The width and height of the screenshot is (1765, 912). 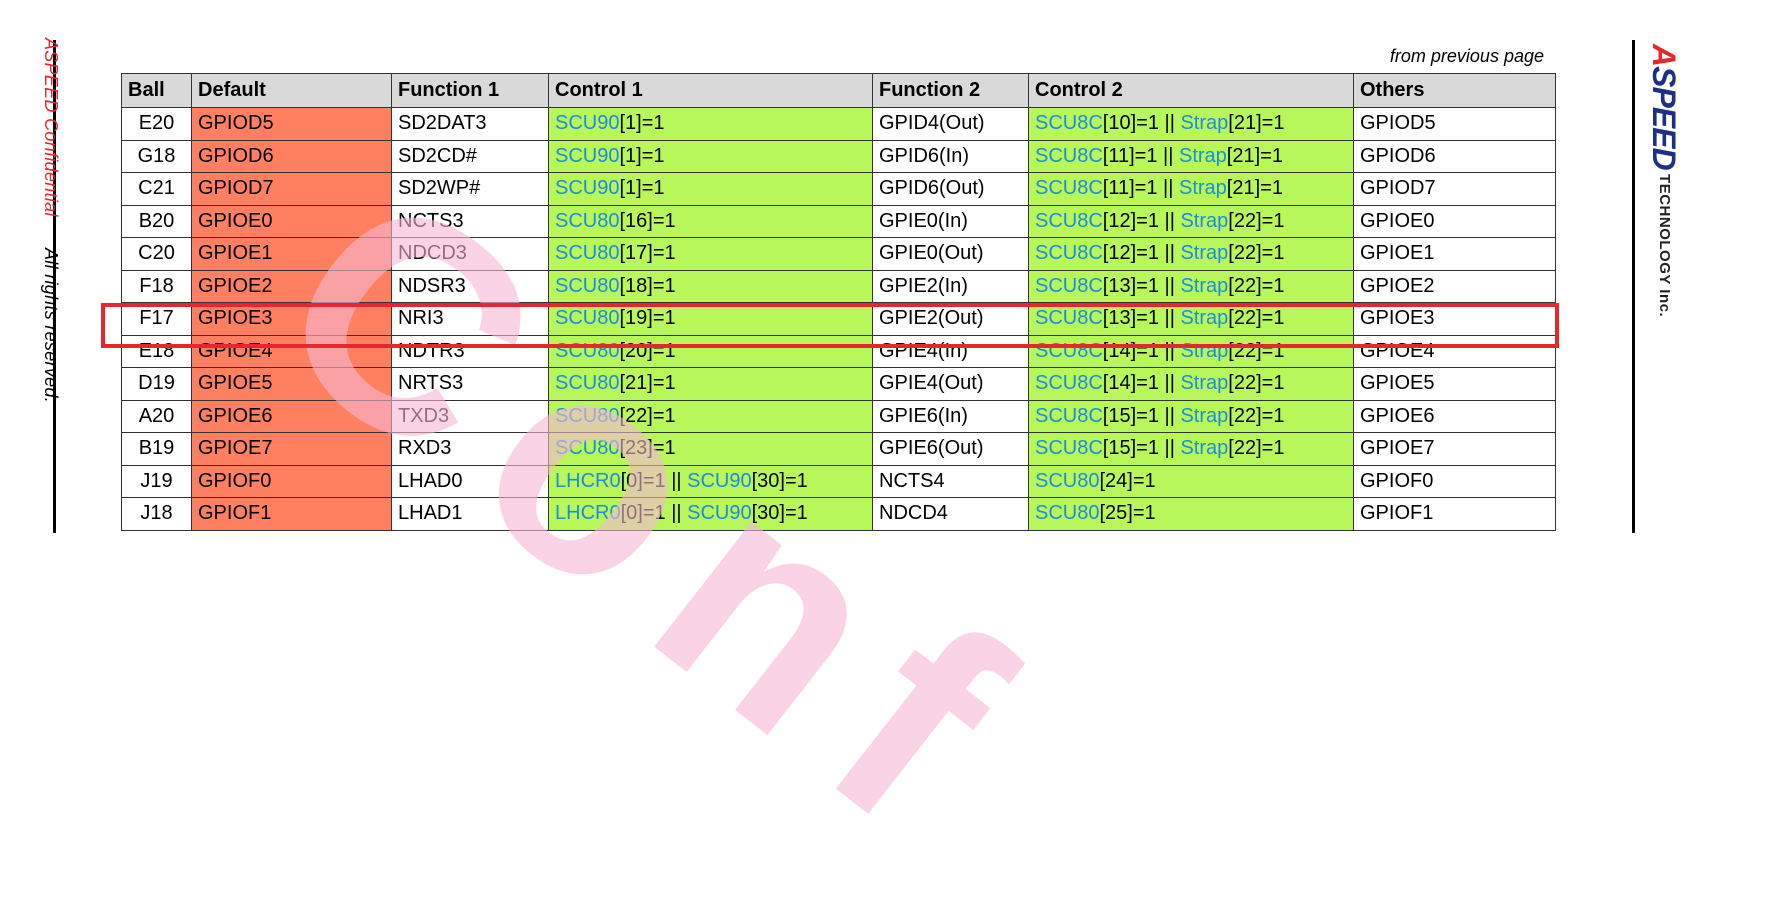 I want to click on bit-assignment: [10]=1, so click(x=1133, y=123).